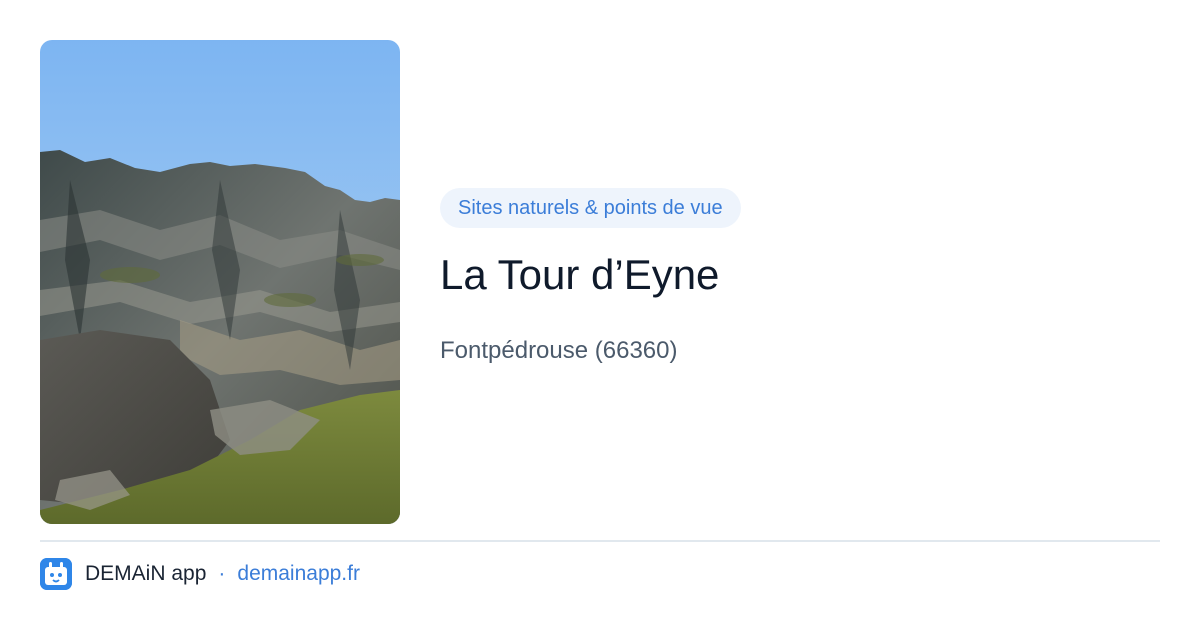 The width and height of the screenshot is (1200, 630). What do you see at coordinates (580, 274) in the screenshot?
I see `place-title: La Tour d’Eyne` at bounding box center [580, 274].